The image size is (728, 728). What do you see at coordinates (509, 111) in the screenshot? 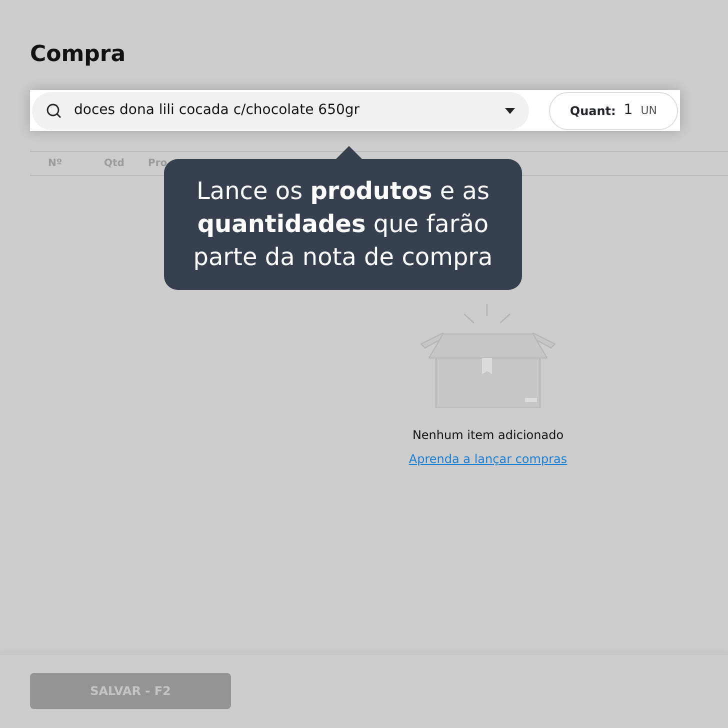
I see `caret-icon` at bounding box center [509, 111].